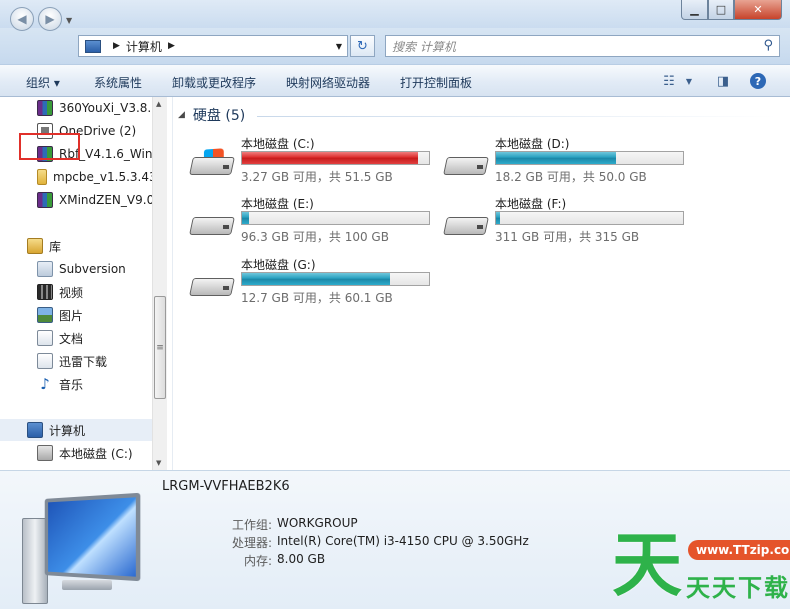  What do you see at coordinates (159, 283) in the screenshot?
I see `nav-scrollbar: ▲ ≡ ▼` at bounding box center [159, 283].